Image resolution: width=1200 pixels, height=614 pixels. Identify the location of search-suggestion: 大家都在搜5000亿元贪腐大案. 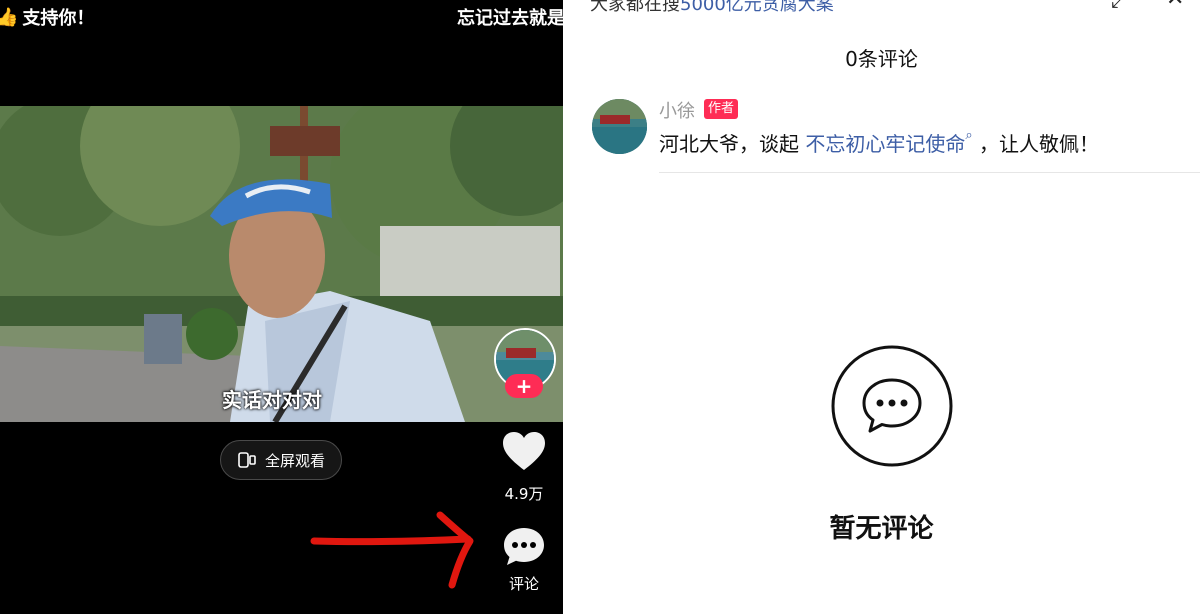
(712, 8).